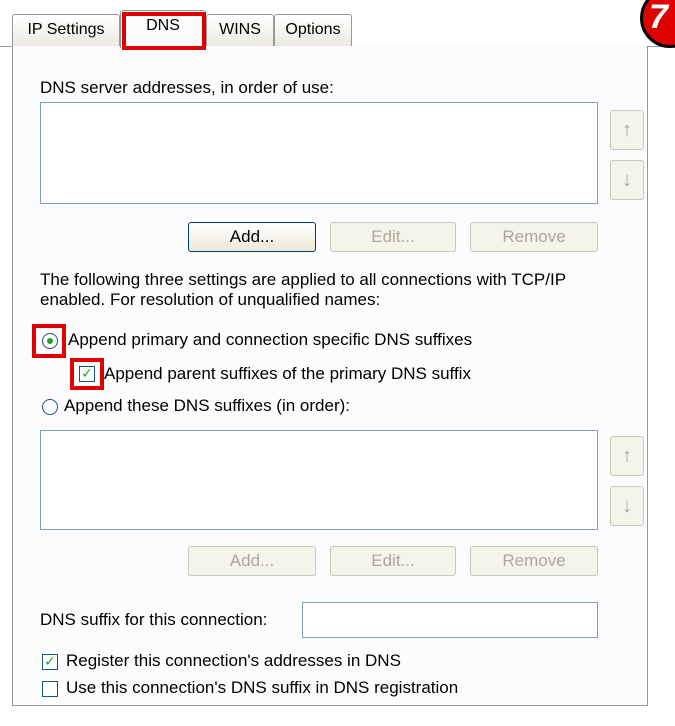 The width and height of the screenshot is (675, 726). Describe the element at coordinates (49, 341) in the screenshot. I see `radio-highlight` at that location.